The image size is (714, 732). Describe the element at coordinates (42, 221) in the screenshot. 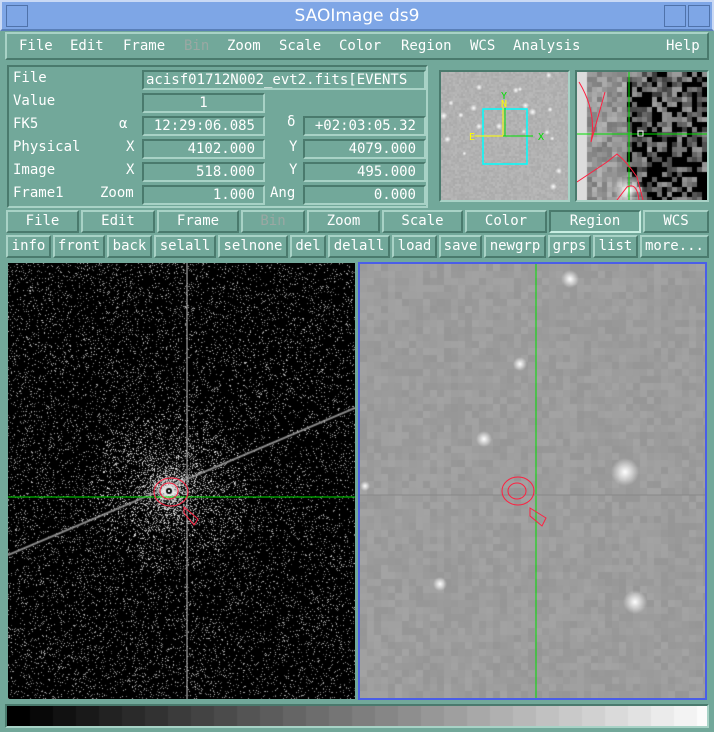

I see `buttonbar-file-button: File` at that location.